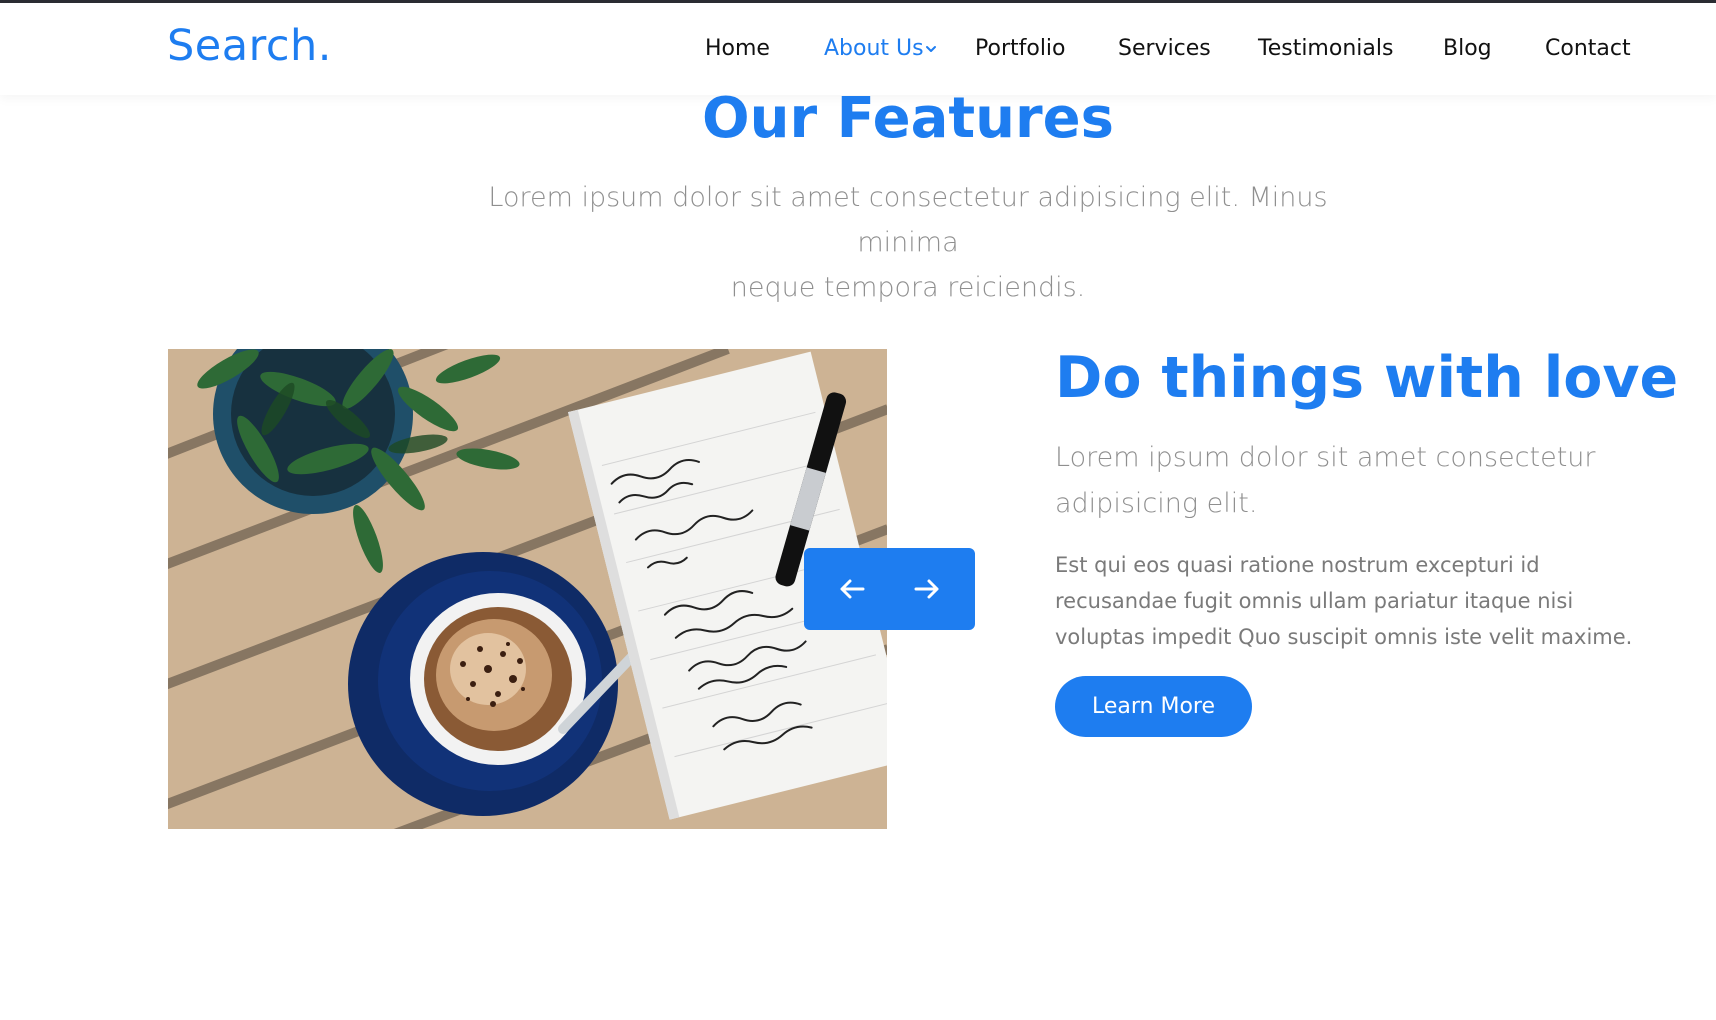  I want to click on chevron-down-icon, so click(931, 49).